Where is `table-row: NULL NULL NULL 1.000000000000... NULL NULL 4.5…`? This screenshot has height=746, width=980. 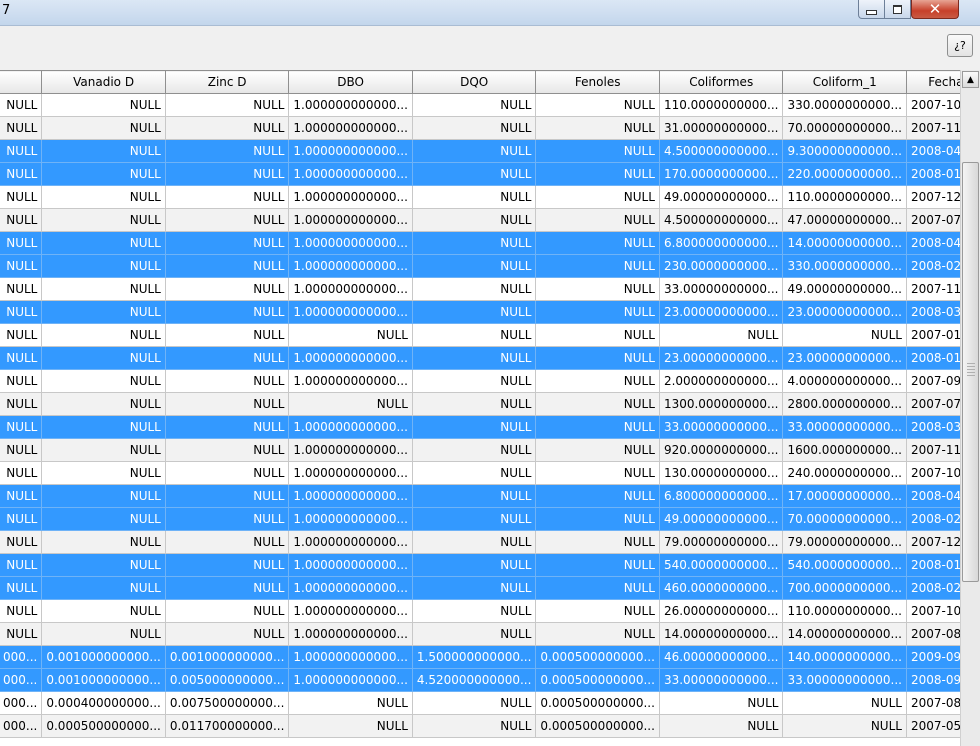 table-row: NULL NULL NULL 1.000000000000... NULL NULL 4.5… is located at coordinates (480, 151).